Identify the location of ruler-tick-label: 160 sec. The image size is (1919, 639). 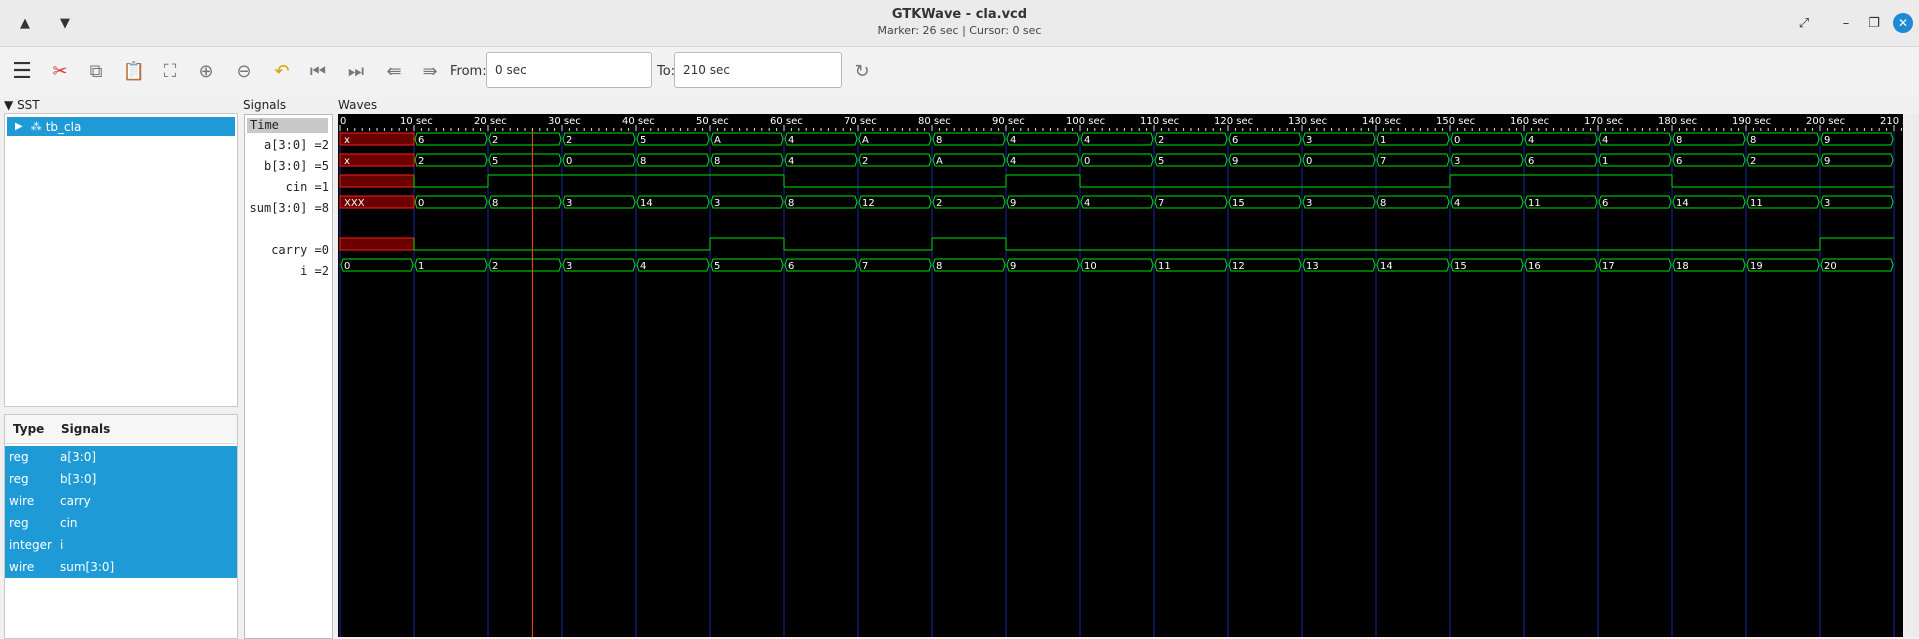
(1529, 121).